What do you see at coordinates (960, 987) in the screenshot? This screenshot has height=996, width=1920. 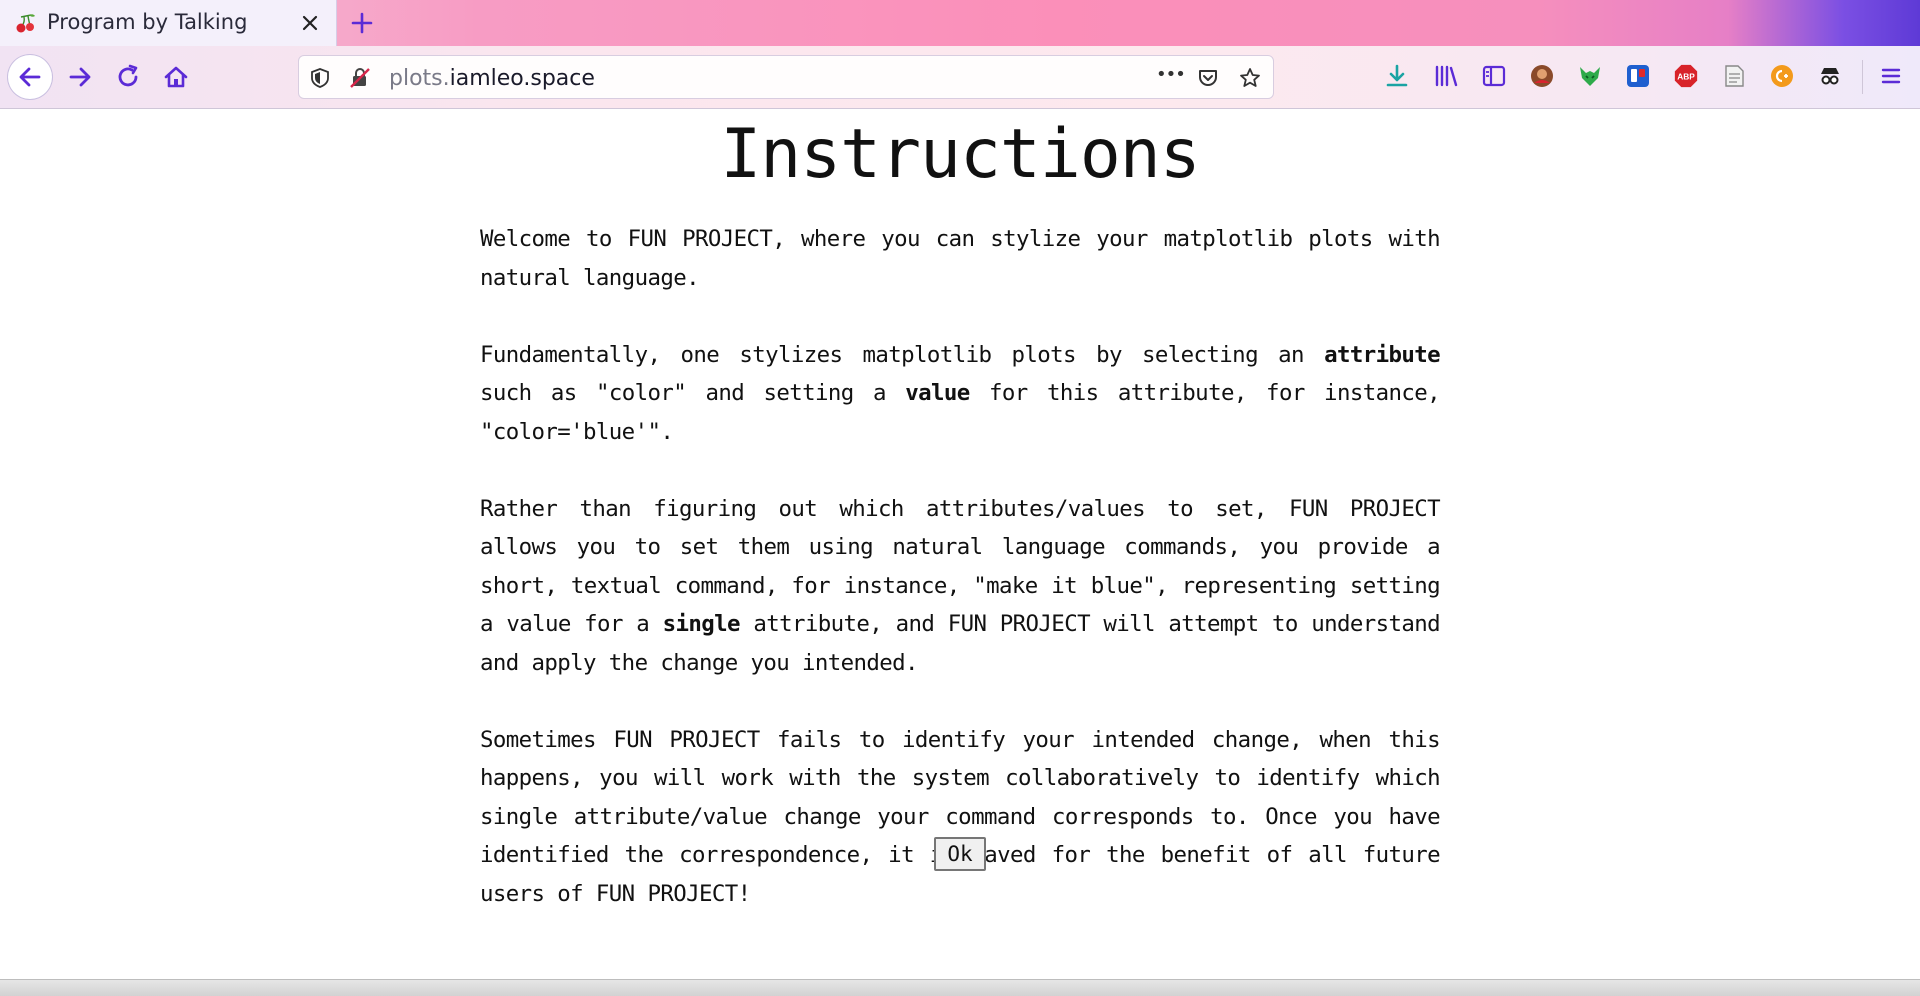 I see `window-bottom-edge` at bounding box center [960, 987].